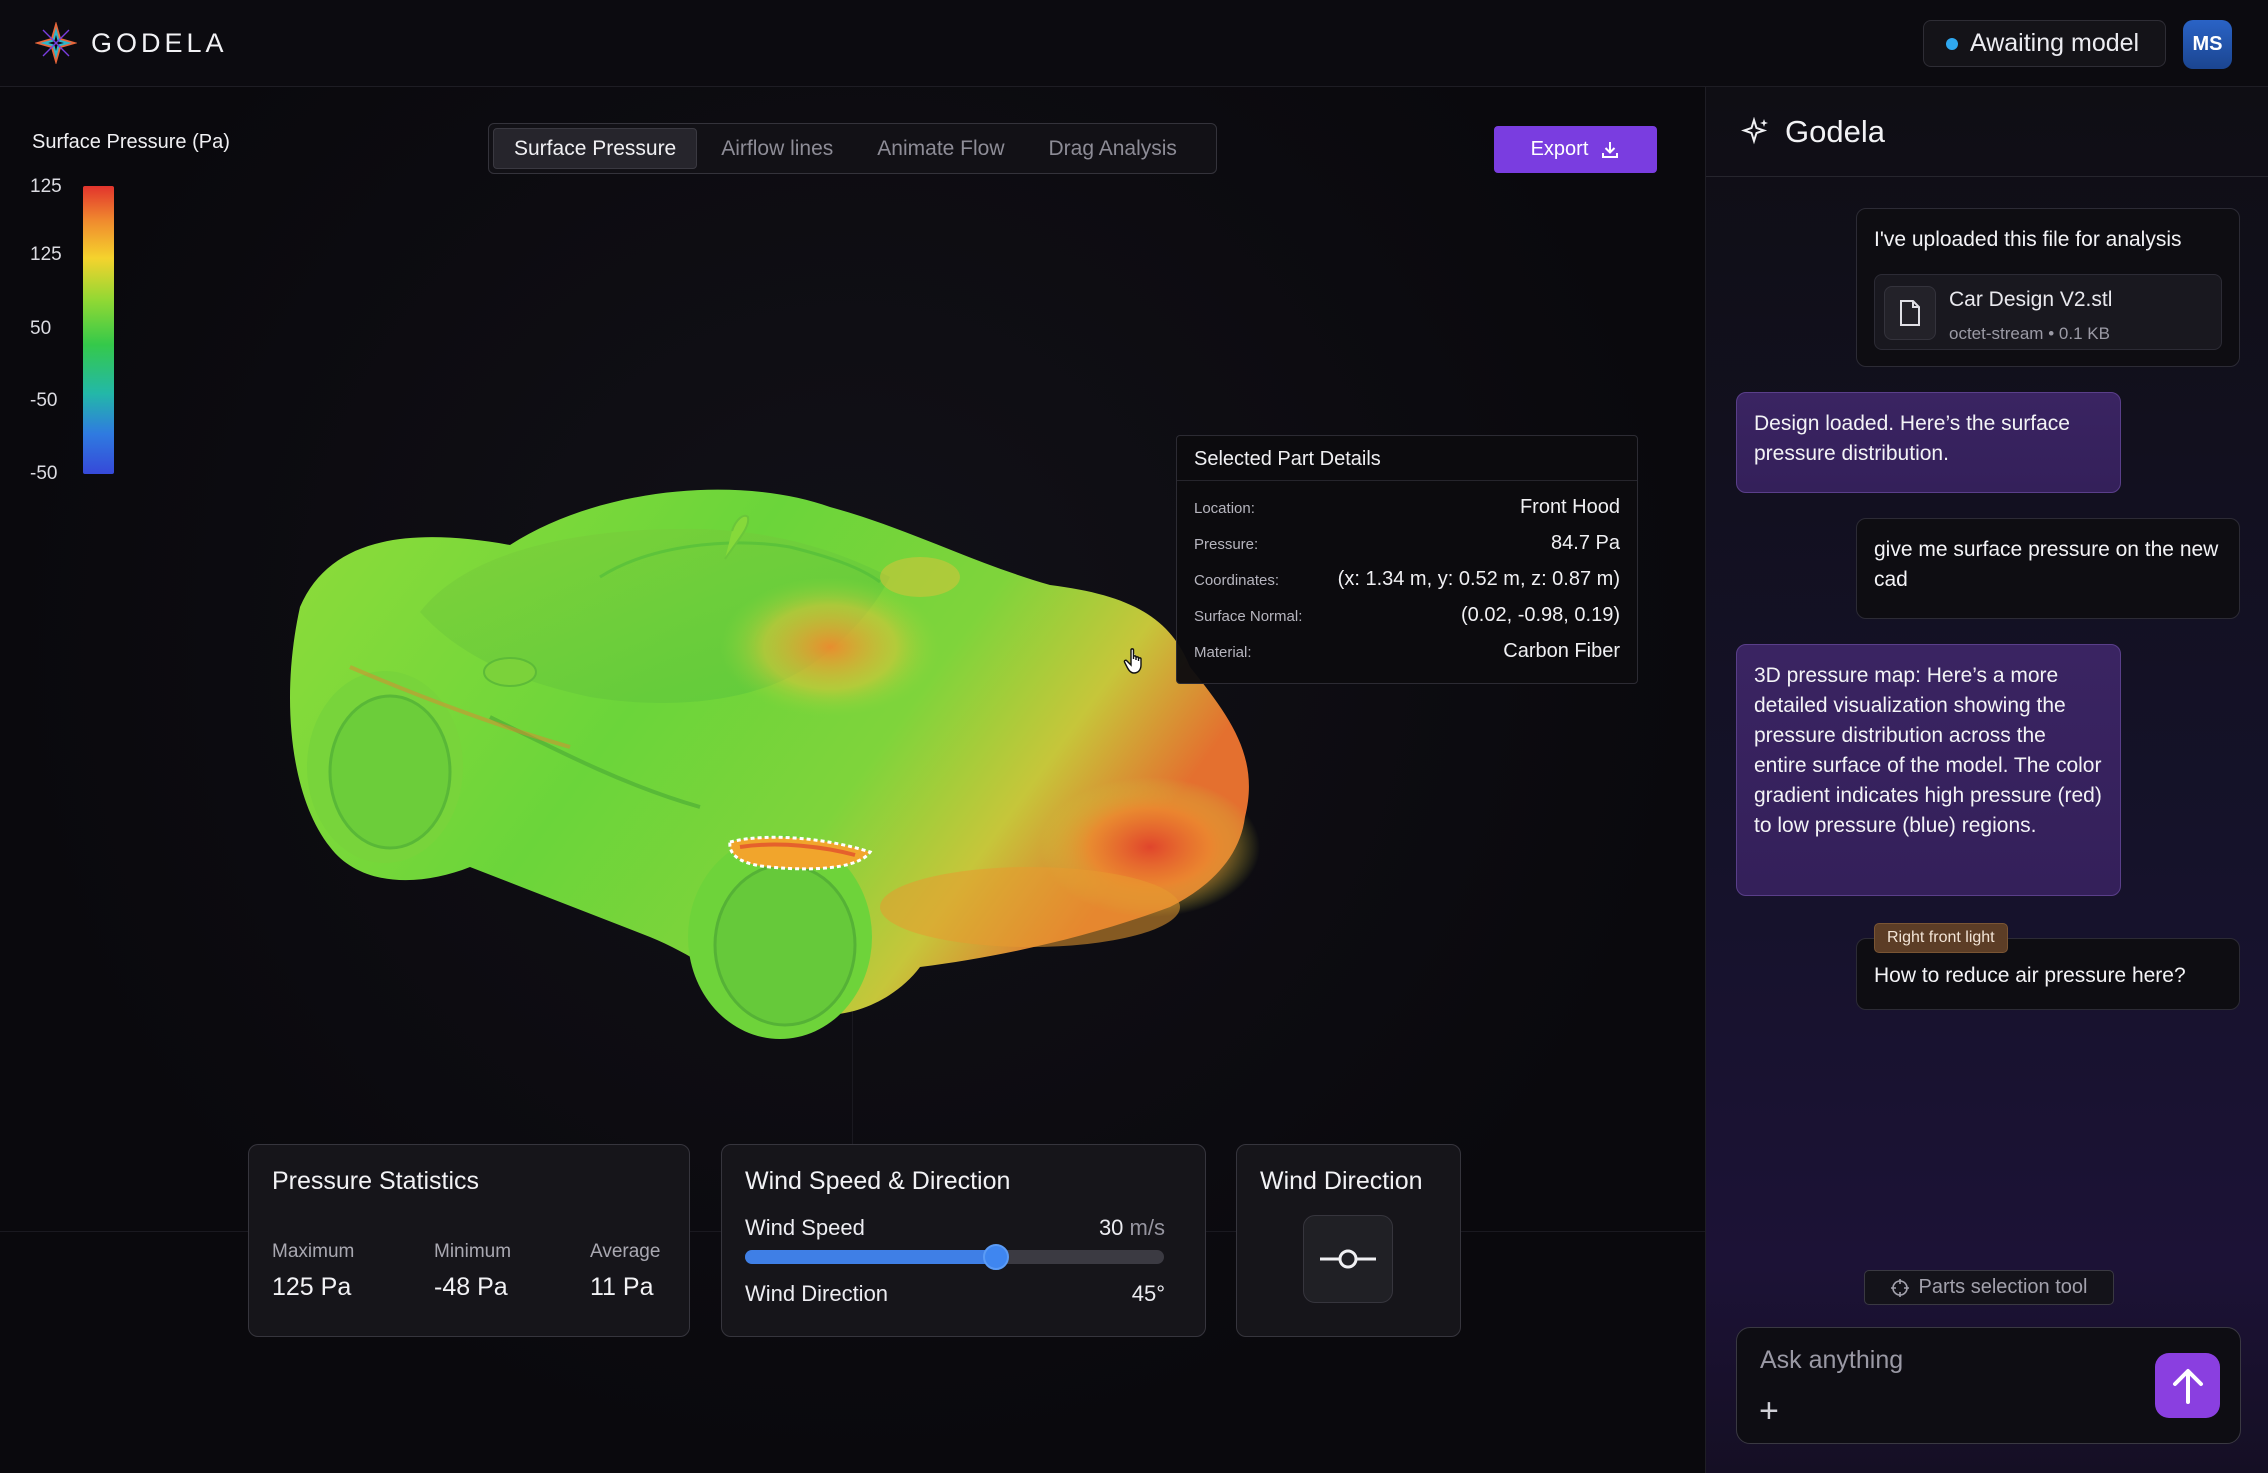 This screenshot has height=1473, width=2268. What do you see at coordinates (1610, 149) in the screenshot?
I see `download-icon` at bounding box center [1610, 149].